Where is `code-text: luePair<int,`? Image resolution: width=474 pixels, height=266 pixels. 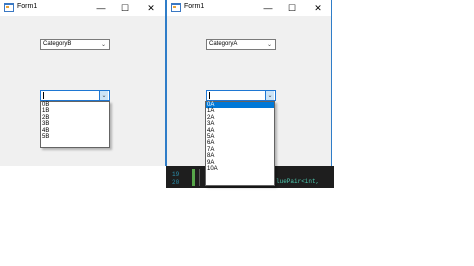
code-text: luePair<int, is located at coordinates (298, 181).